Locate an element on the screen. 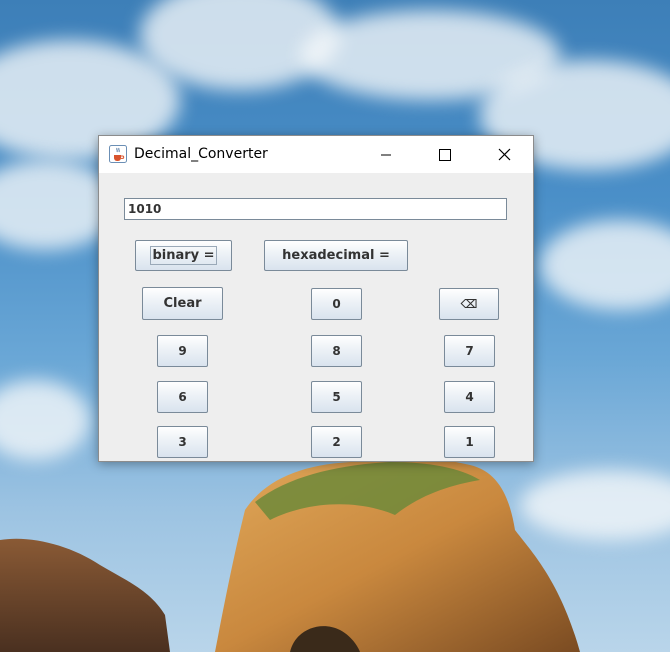 The width and height of the screenshot is (670, 652). digit-6-label: 6 is located at coordinates (182, 397).